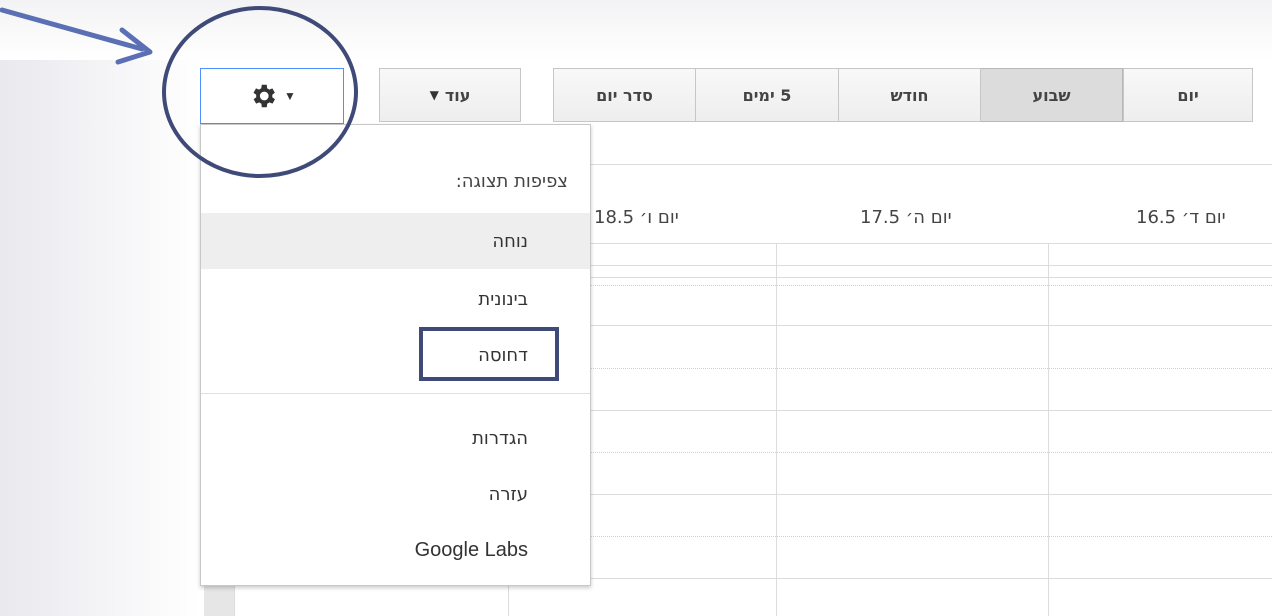 This screenshot has height=616, width=1272. I want to click on tab-agenda-label: סדר יום, so click(624, 95).